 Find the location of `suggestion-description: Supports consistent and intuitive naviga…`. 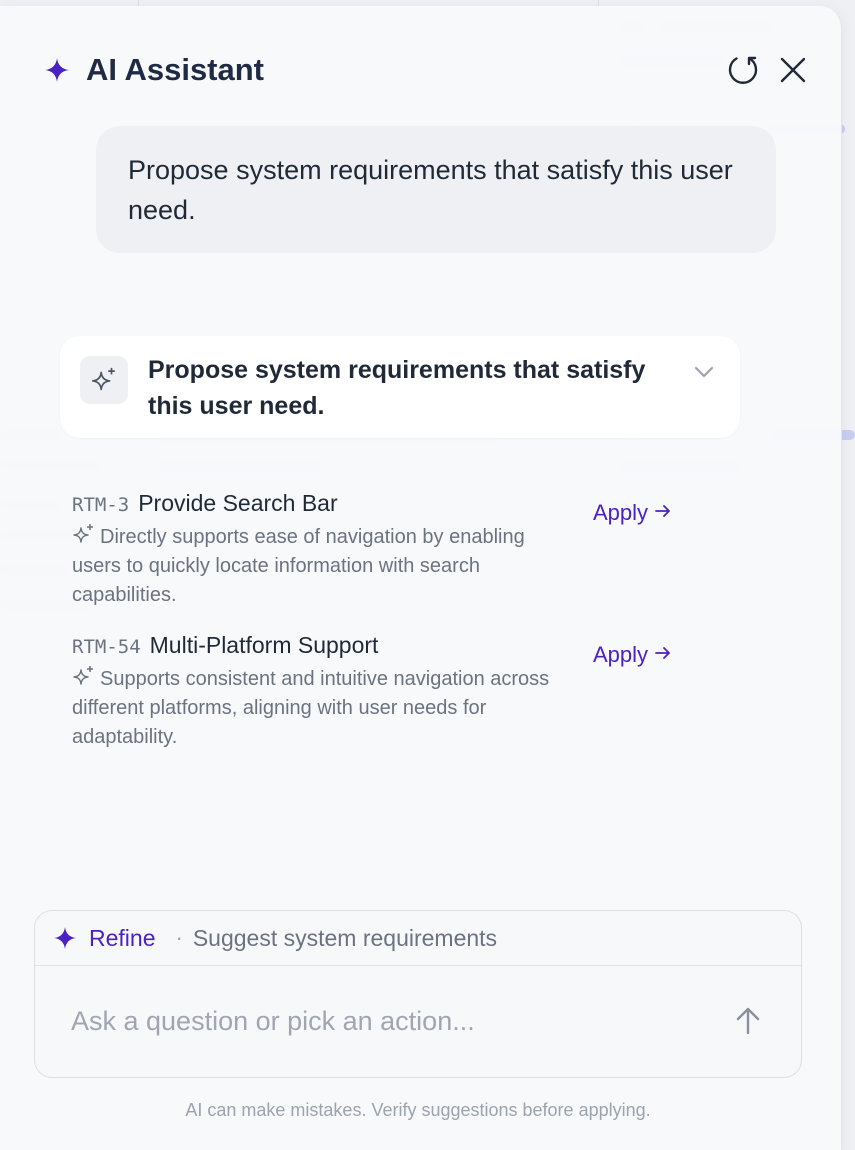

suggestion-description: Supports consistent and intuitive naviga… is located at coordinates (311, 708).